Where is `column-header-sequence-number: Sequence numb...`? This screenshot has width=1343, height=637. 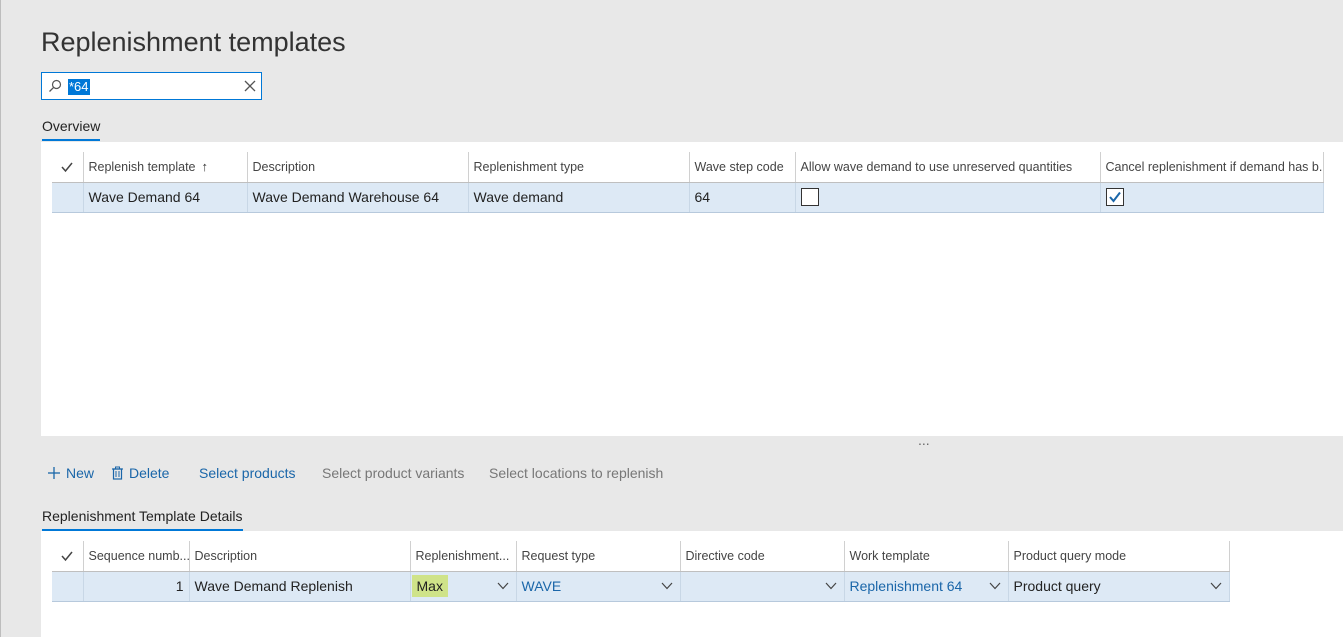 column-header-sequence-number: Sequence numb... is located at coordinates (136, 556).